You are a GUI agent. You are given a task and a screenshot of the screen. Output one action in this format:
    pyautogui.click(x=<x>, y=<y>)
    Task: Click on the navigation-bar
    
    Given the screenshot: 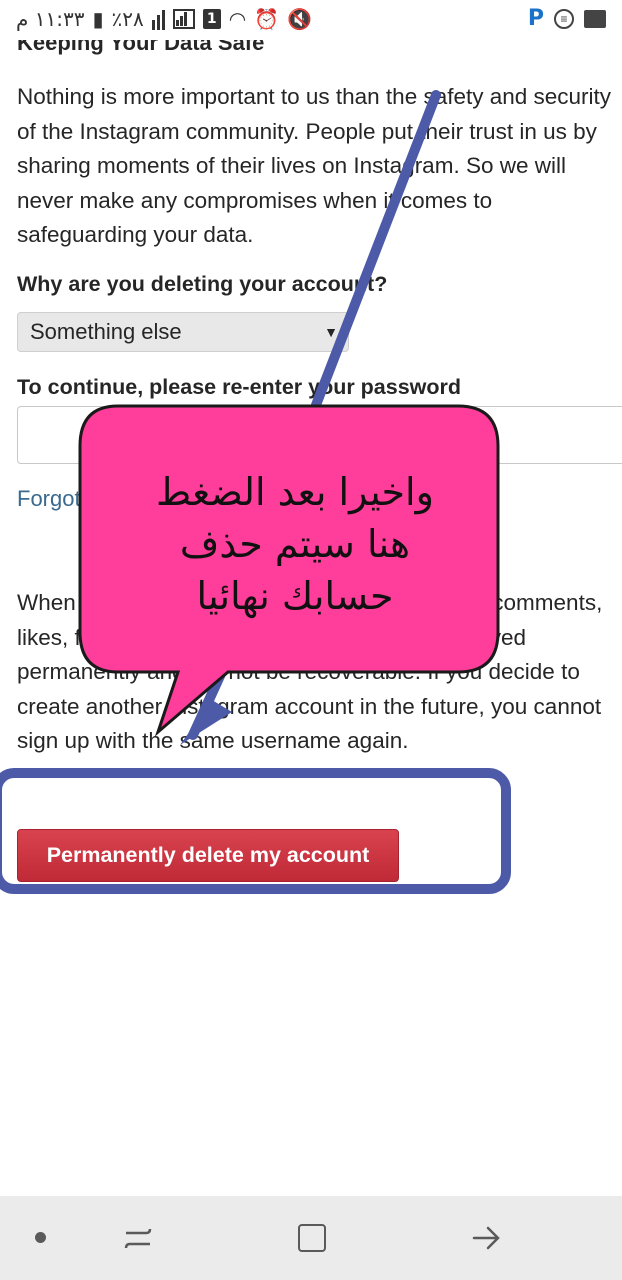 What is the action you would take?
    pyautogui.click(x=311, y=1238)
    